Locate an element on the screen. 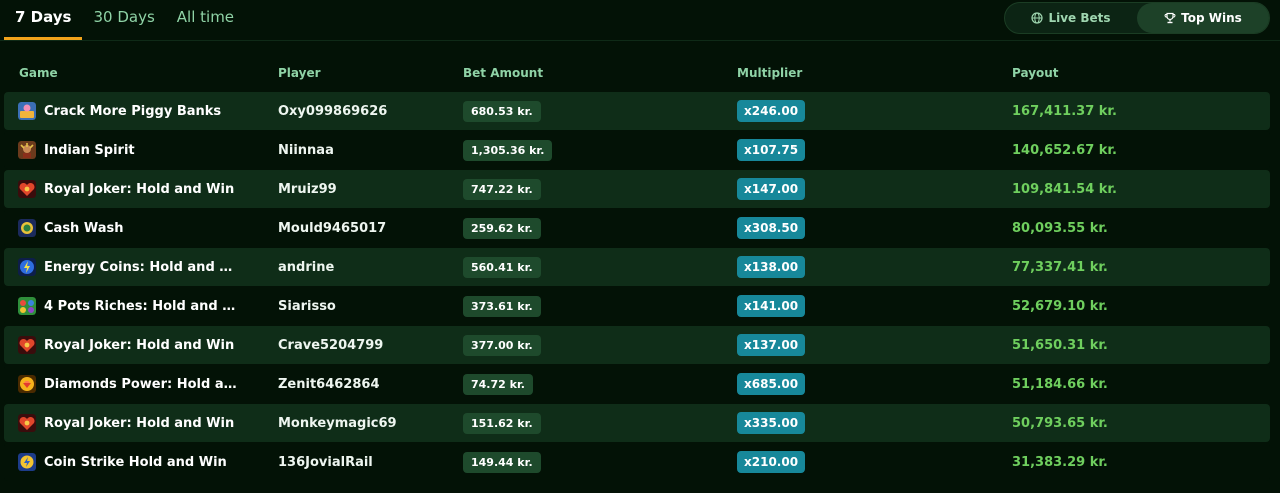  payout-value: 109,841.54 kr. is located at coordinates (1064, 189).